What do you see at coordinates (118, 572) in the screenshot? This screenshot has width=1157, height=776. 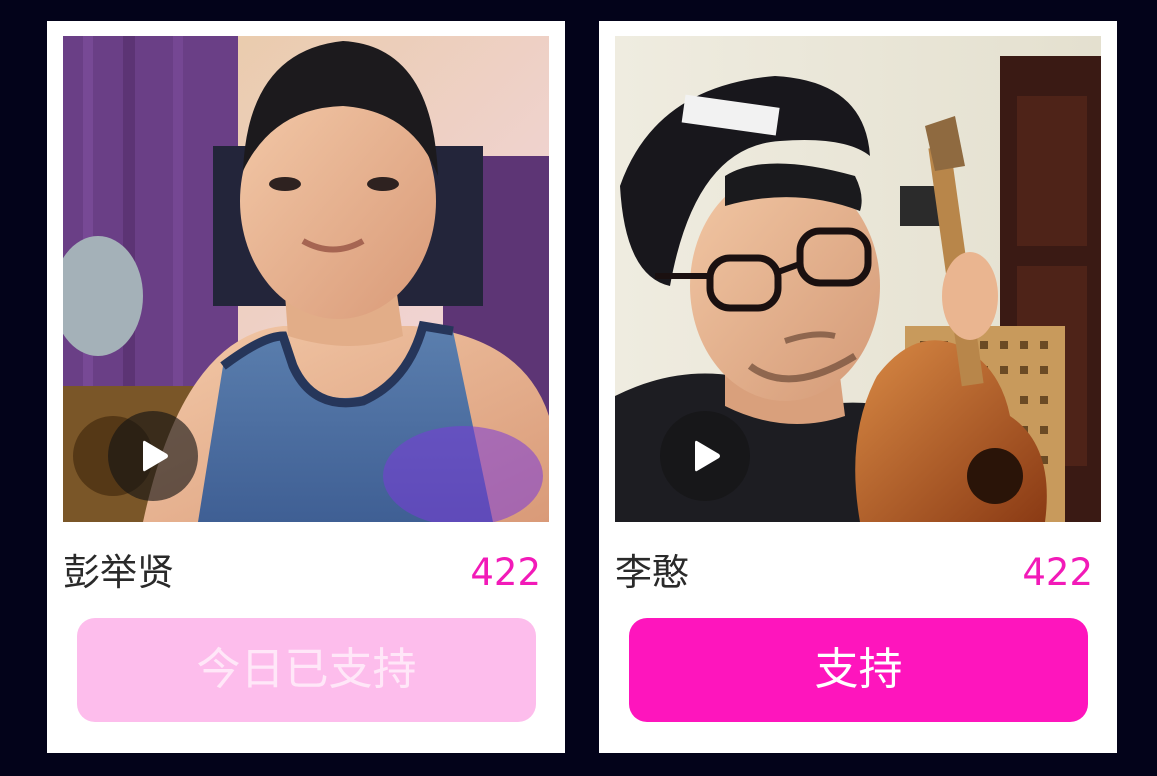 I see `contestant-name: 彭举贤` at bounding box center [118, 572].